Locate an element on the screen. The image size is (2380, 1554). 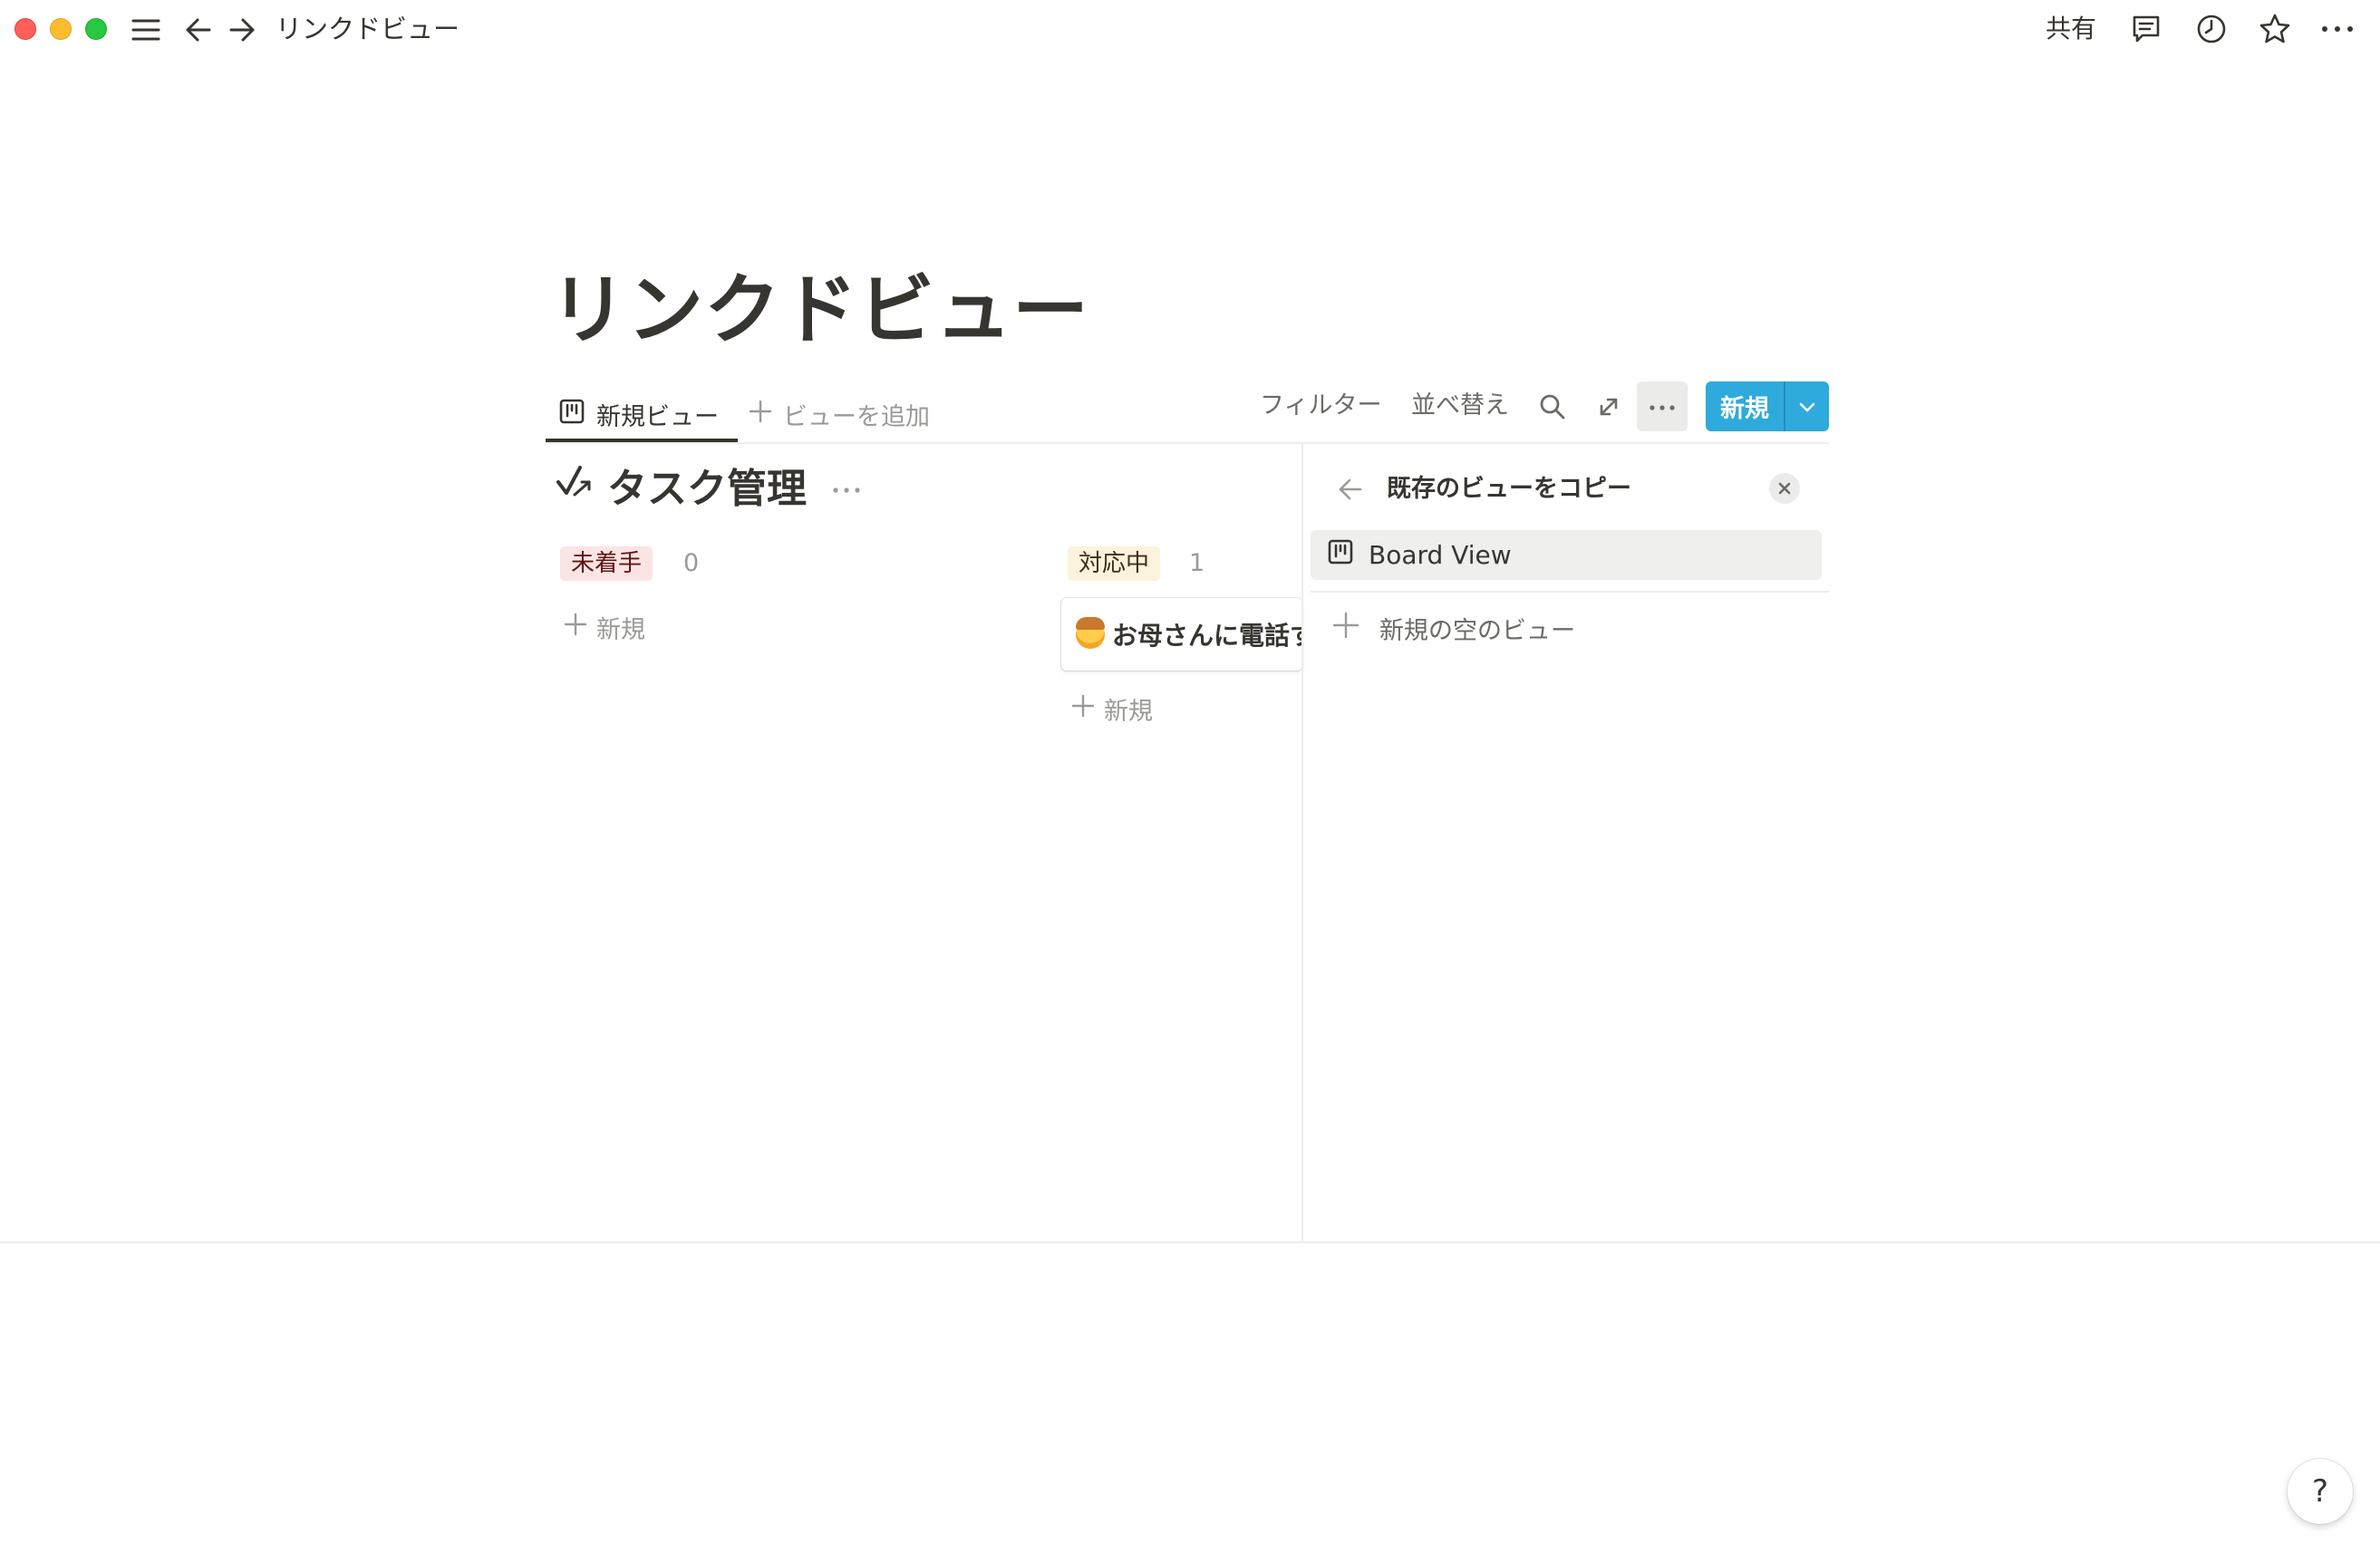
new-button: 新規 is located at coordinates (1767, 406).